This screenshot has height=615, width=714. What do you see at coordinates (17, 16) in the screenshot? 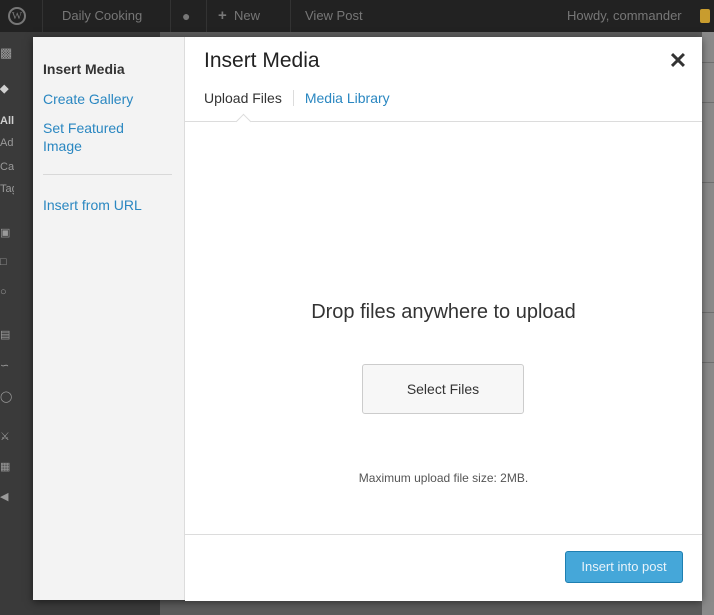
I see `wordpress-logo-icon: W` at bounding box center [17, 16].